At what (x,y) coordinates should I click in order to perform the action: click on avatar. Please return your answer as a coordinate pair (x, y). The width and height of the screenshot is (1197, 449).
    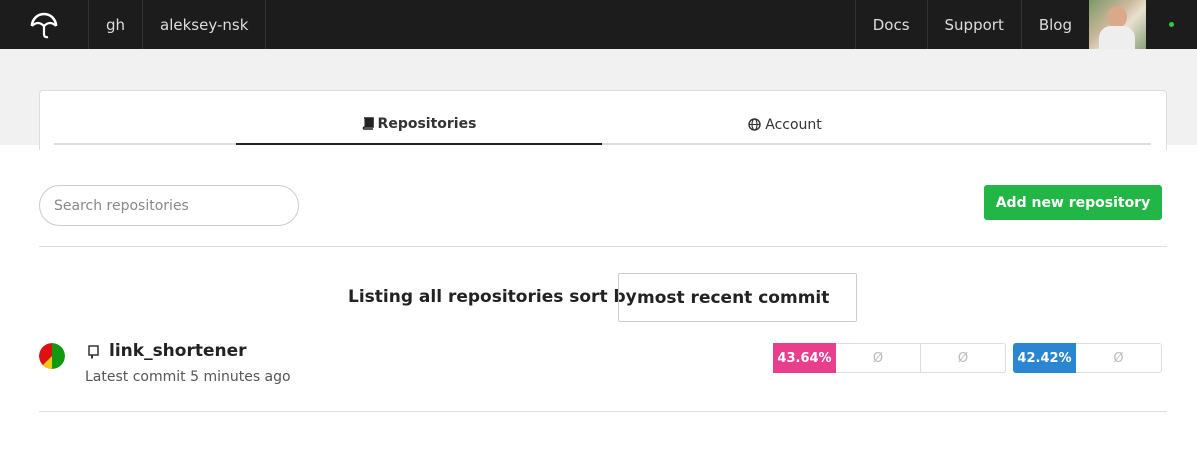
    Looking at the image, I should click on (1117, 24).